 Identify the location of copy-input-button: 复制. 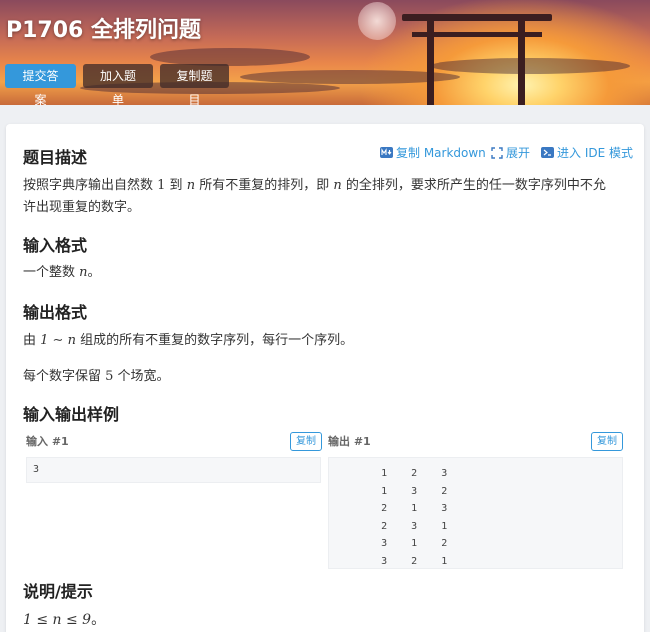
(306, 441).